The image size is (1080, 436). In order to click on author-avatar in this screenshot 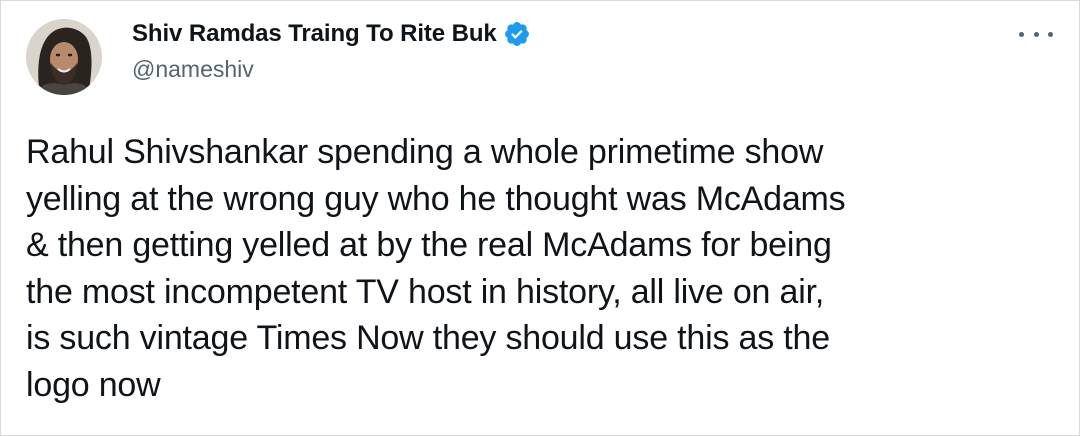, I will do `click(64, 57)`.